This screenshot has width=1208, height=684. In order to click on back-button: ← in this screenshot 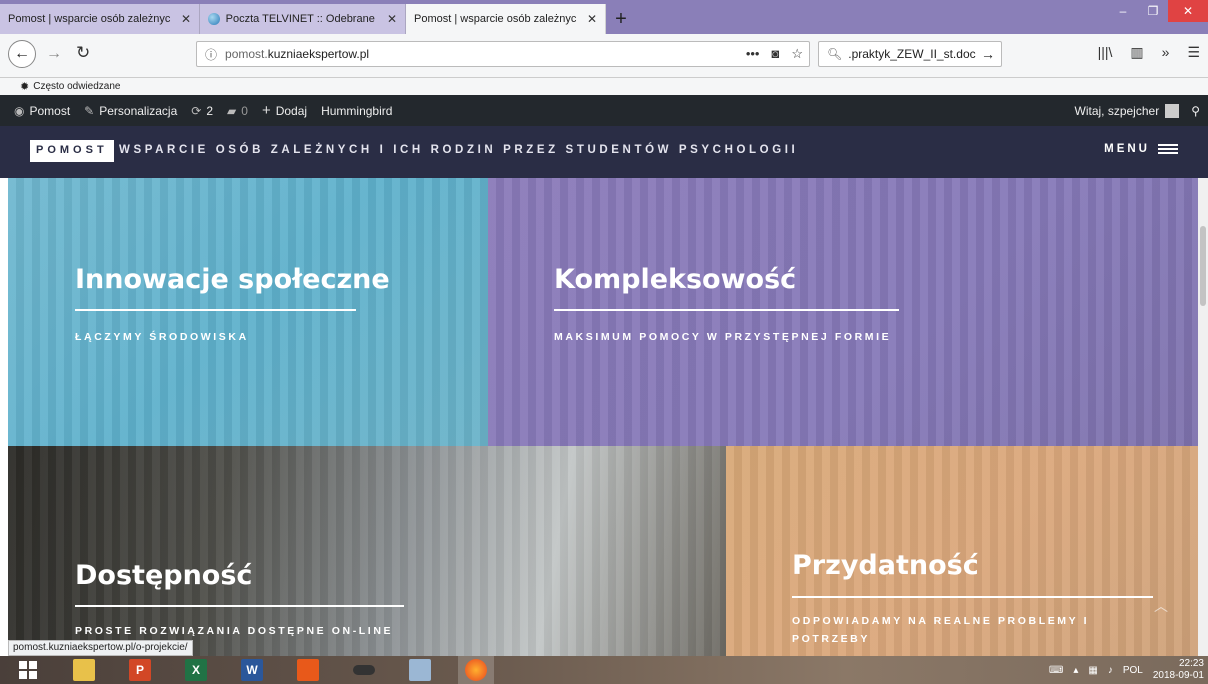, I will do `click(22, 54)`.